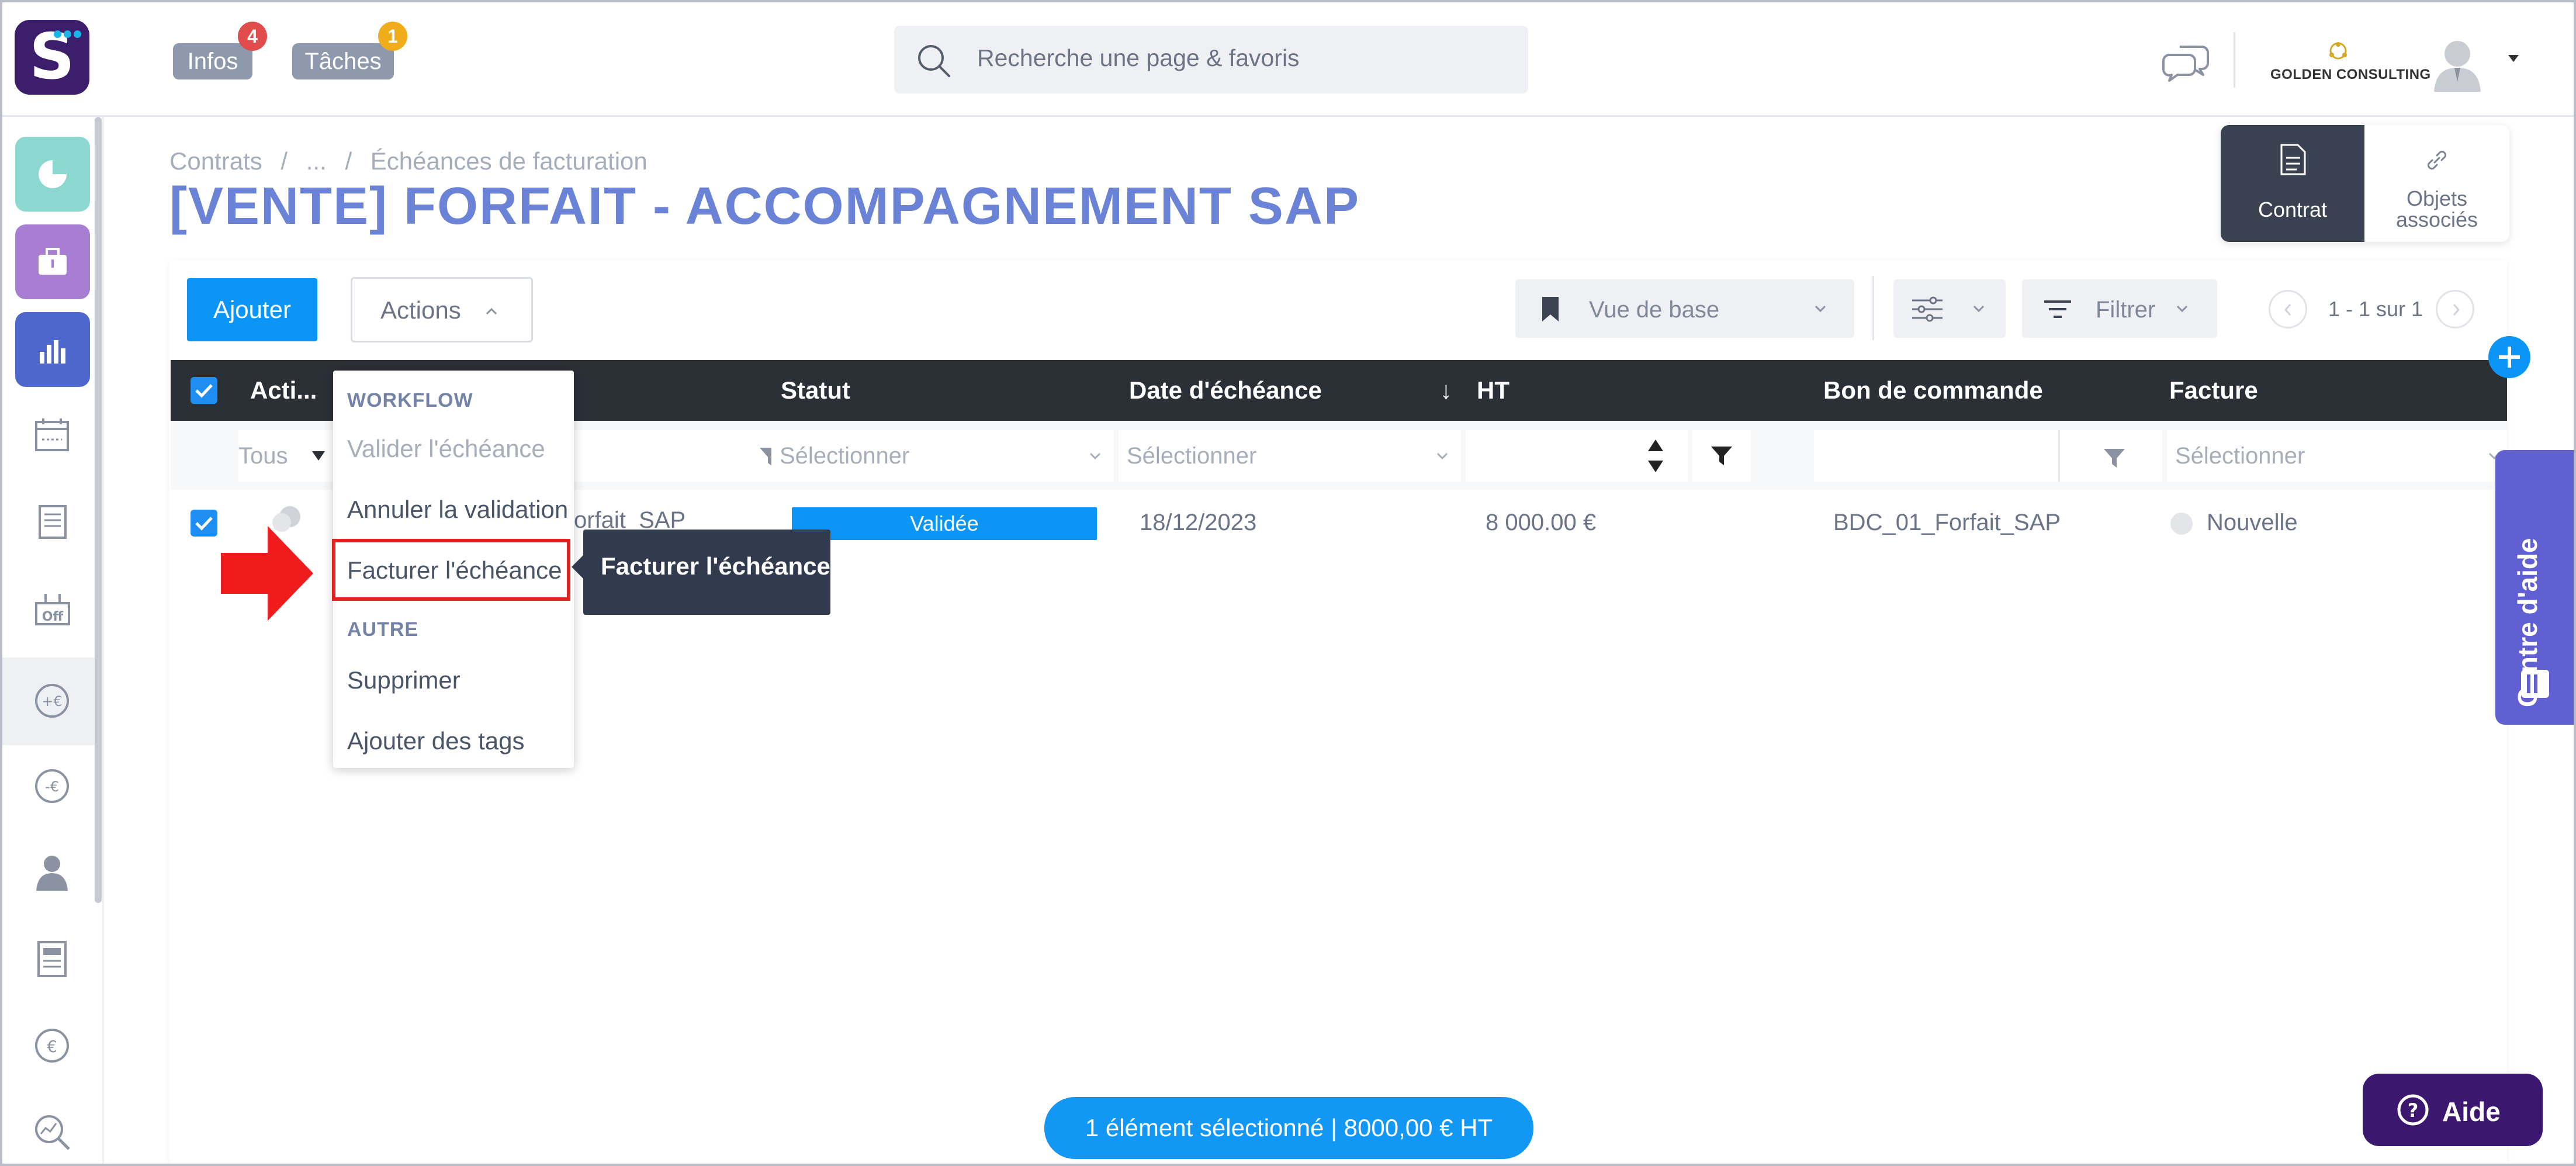  Describe the element at coordinates (2436, 183) in the screenshot. I see `tab-objets-associes: Objets associés` at that location.